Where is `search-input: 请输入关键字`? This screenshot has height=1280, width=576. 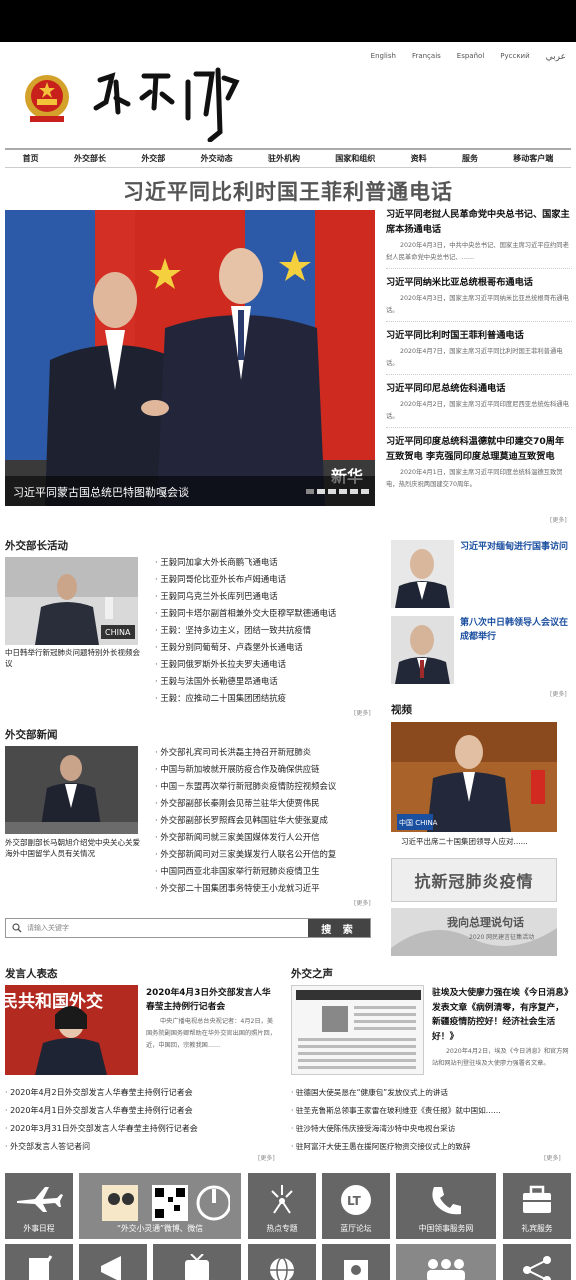 search-input: 请输入关键字 is located at coordinates (157, 928).